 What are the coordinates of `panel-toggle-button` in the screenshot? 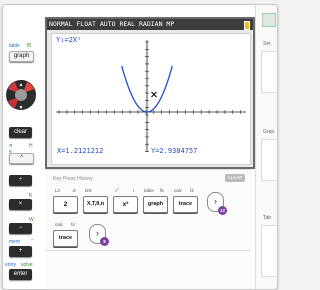 It's located at (269, 20).